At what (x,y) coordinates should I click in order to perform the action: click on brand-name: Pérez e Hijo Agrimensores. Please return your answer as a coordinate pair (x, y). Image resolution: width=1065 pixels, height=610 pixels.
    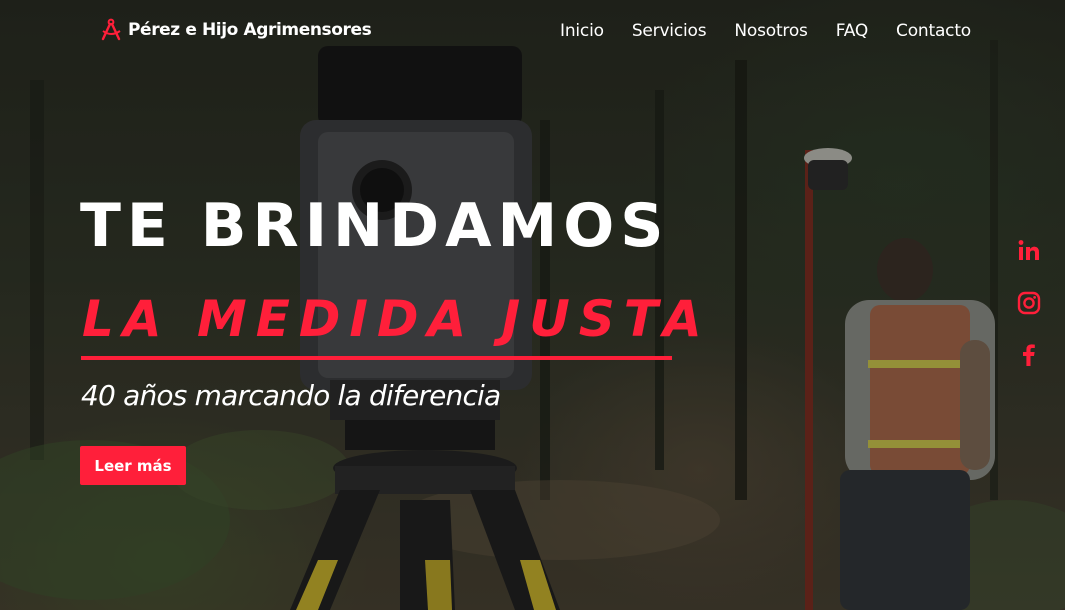
    Looking at the image, I should click on (250, 30).